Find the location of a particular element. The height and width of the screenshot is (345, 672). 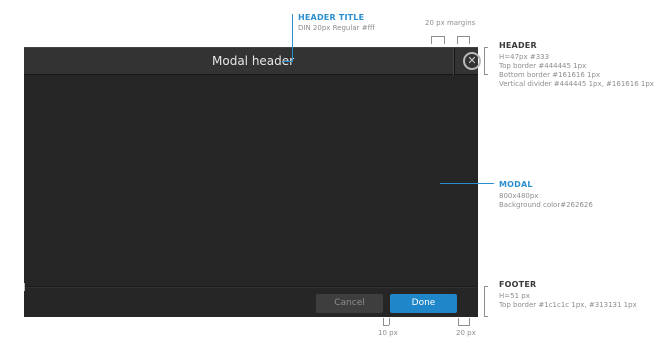

bottom-bracket-left-b is located at coordinates (389, 321).